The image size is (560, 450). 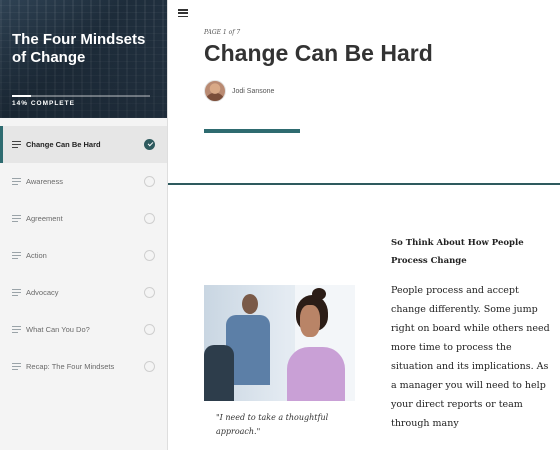 I want to click on course-header-image: The Four Mindsets of Change 14% COMPLETE, so click(x=83, y=59).